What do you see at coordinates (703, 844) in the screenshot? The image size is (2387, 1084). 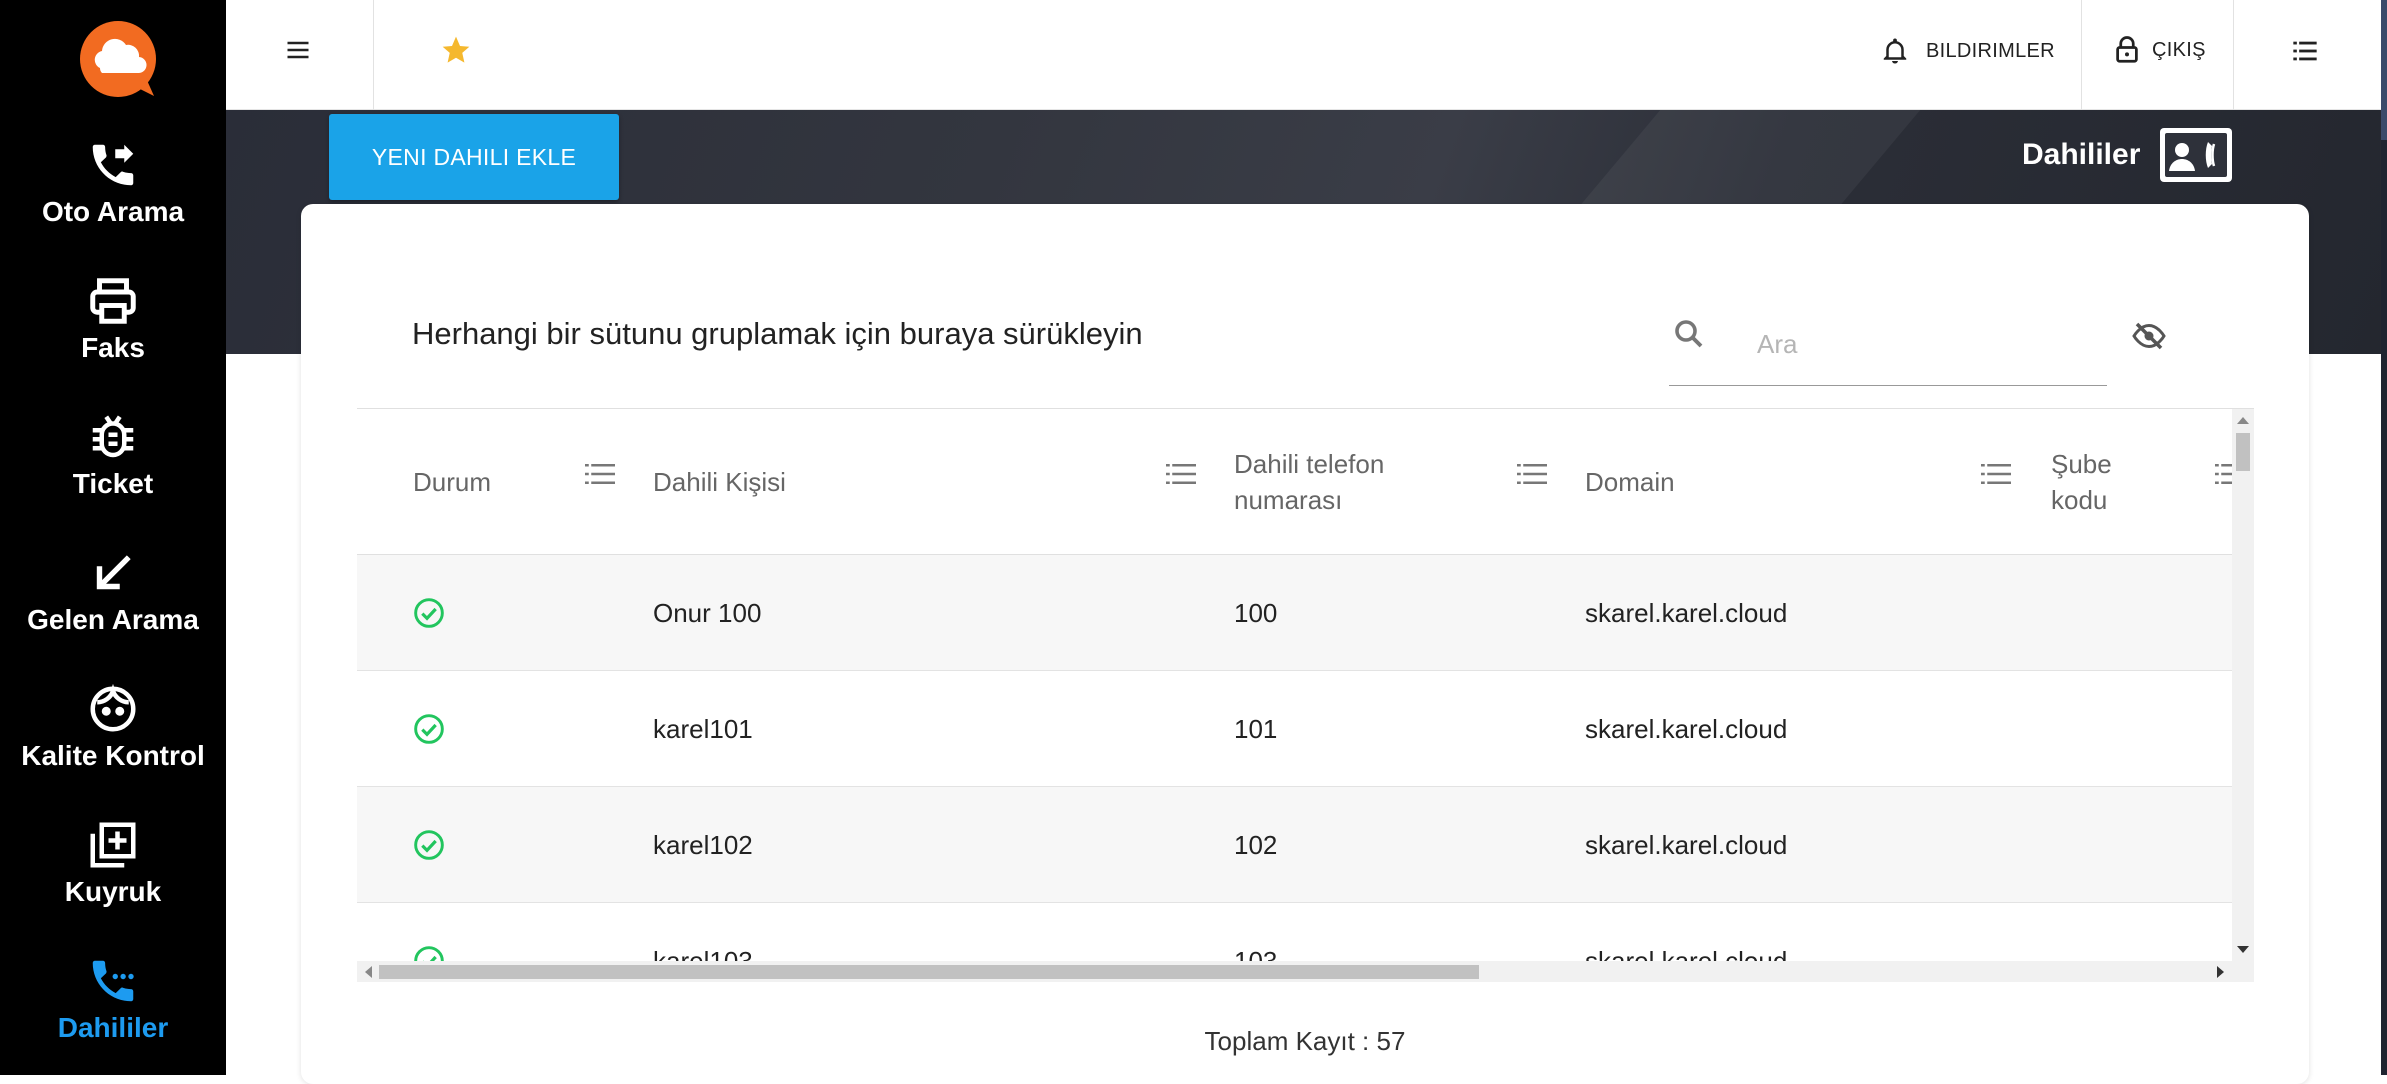 I see `cell-name: karel102` at bounding box center [703, 844].